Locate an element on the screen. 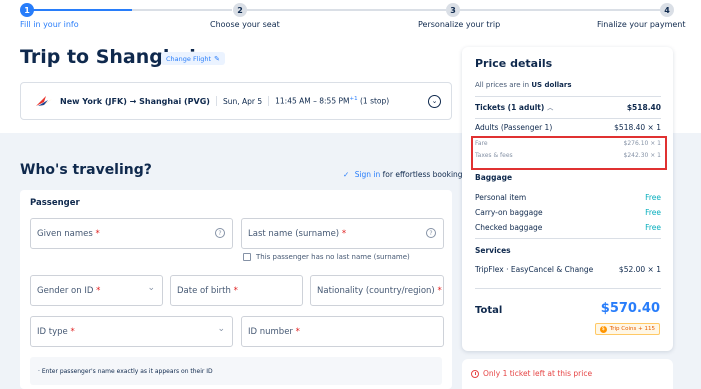  last-name-placeholder: Last name (surname) is located at coordinates (294, 233).